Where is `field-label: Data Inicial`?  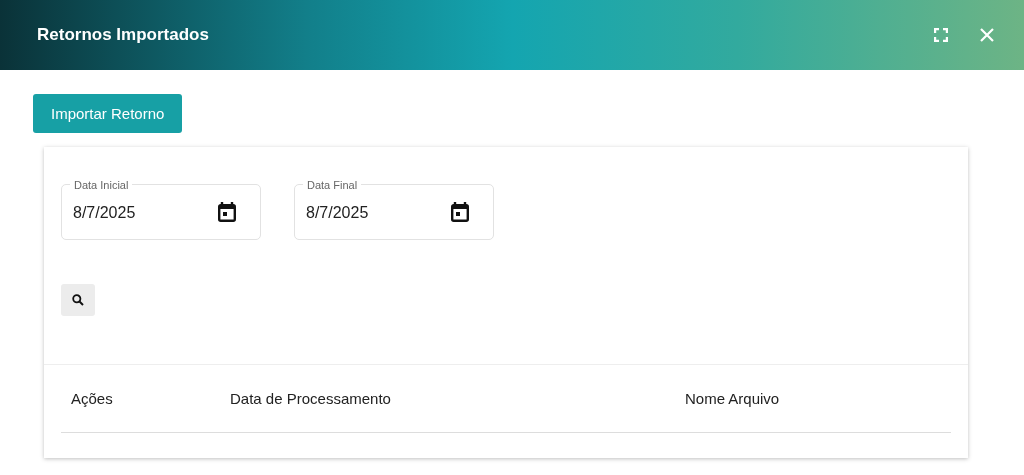 field-label: Data Inicial is located at coordinates (101, 185).